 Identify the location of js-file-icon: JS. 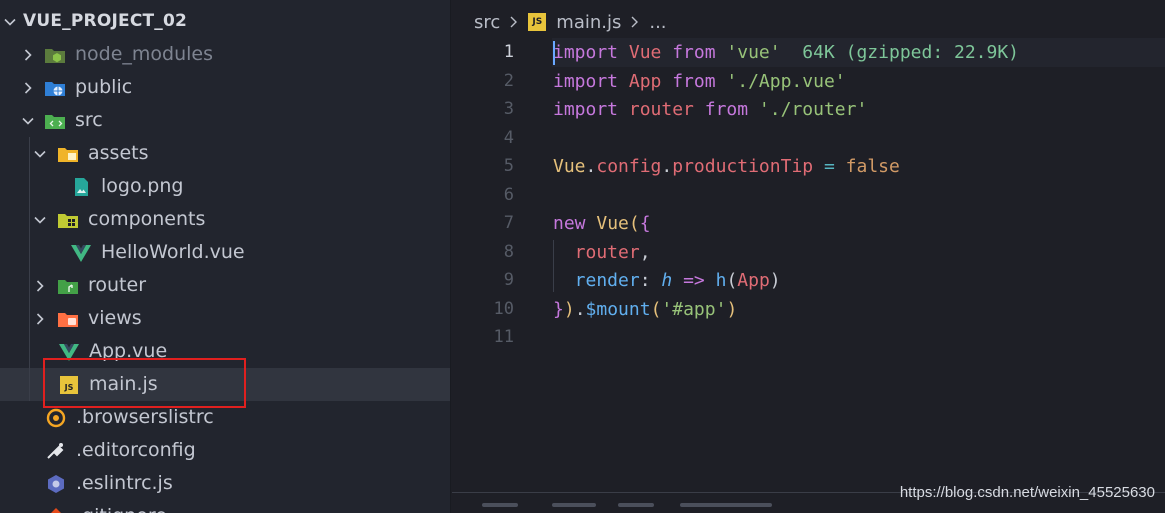
(537, 22).